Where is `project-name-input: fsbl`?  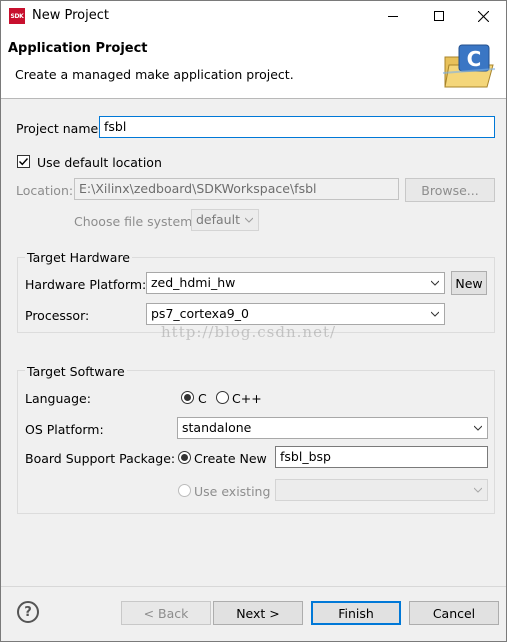
project-name-input: fsbl is located at coordinates (297, 127).